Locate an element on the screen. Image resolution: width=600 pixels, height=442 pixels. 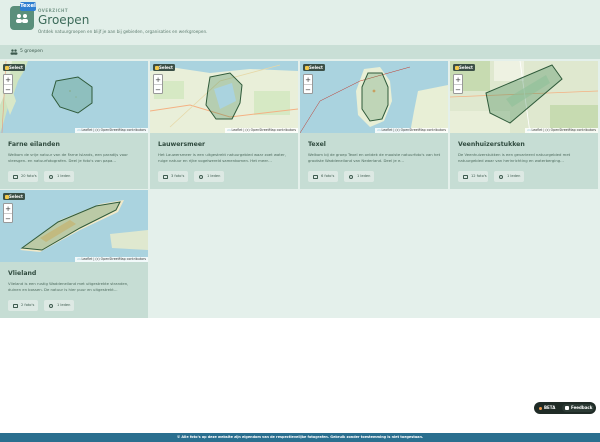
photos-button: 3 foto's is located at coordinates (173, 176).